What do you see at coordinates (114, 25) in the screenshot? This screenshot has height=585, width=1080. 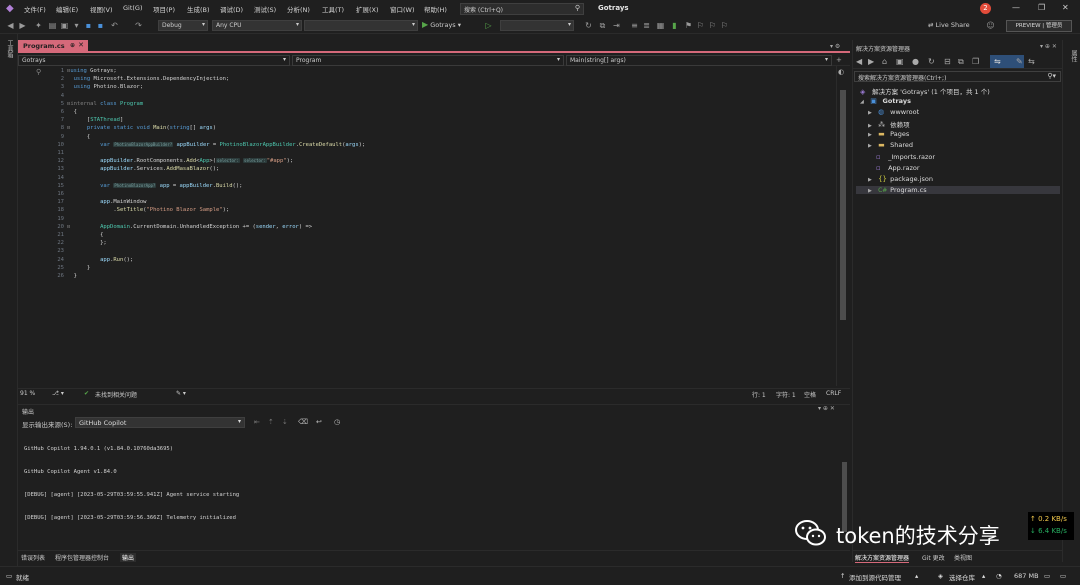 I see `undo-icon: ↶` at bounding box center [114, 25].